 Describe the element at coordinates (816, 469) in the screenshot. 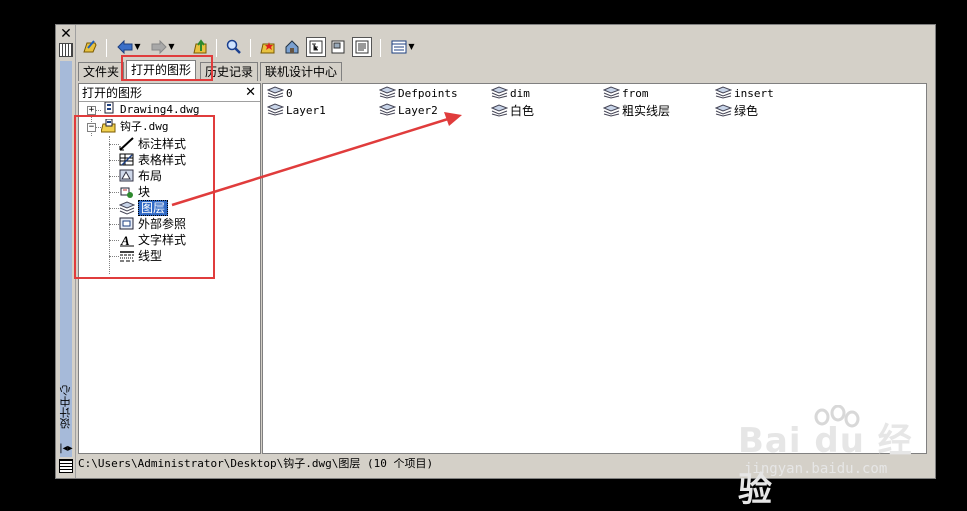

I see `watermark-url: jingyan.baidu.com` at that location.